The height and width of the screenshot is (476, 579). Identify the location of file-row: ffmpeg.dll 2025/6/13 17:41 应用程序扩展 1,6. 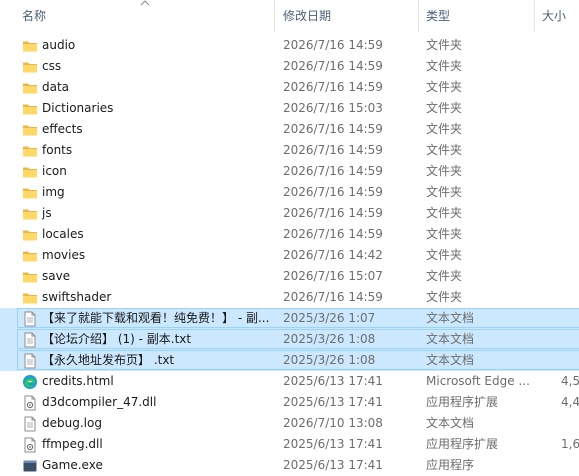
(289, 444).